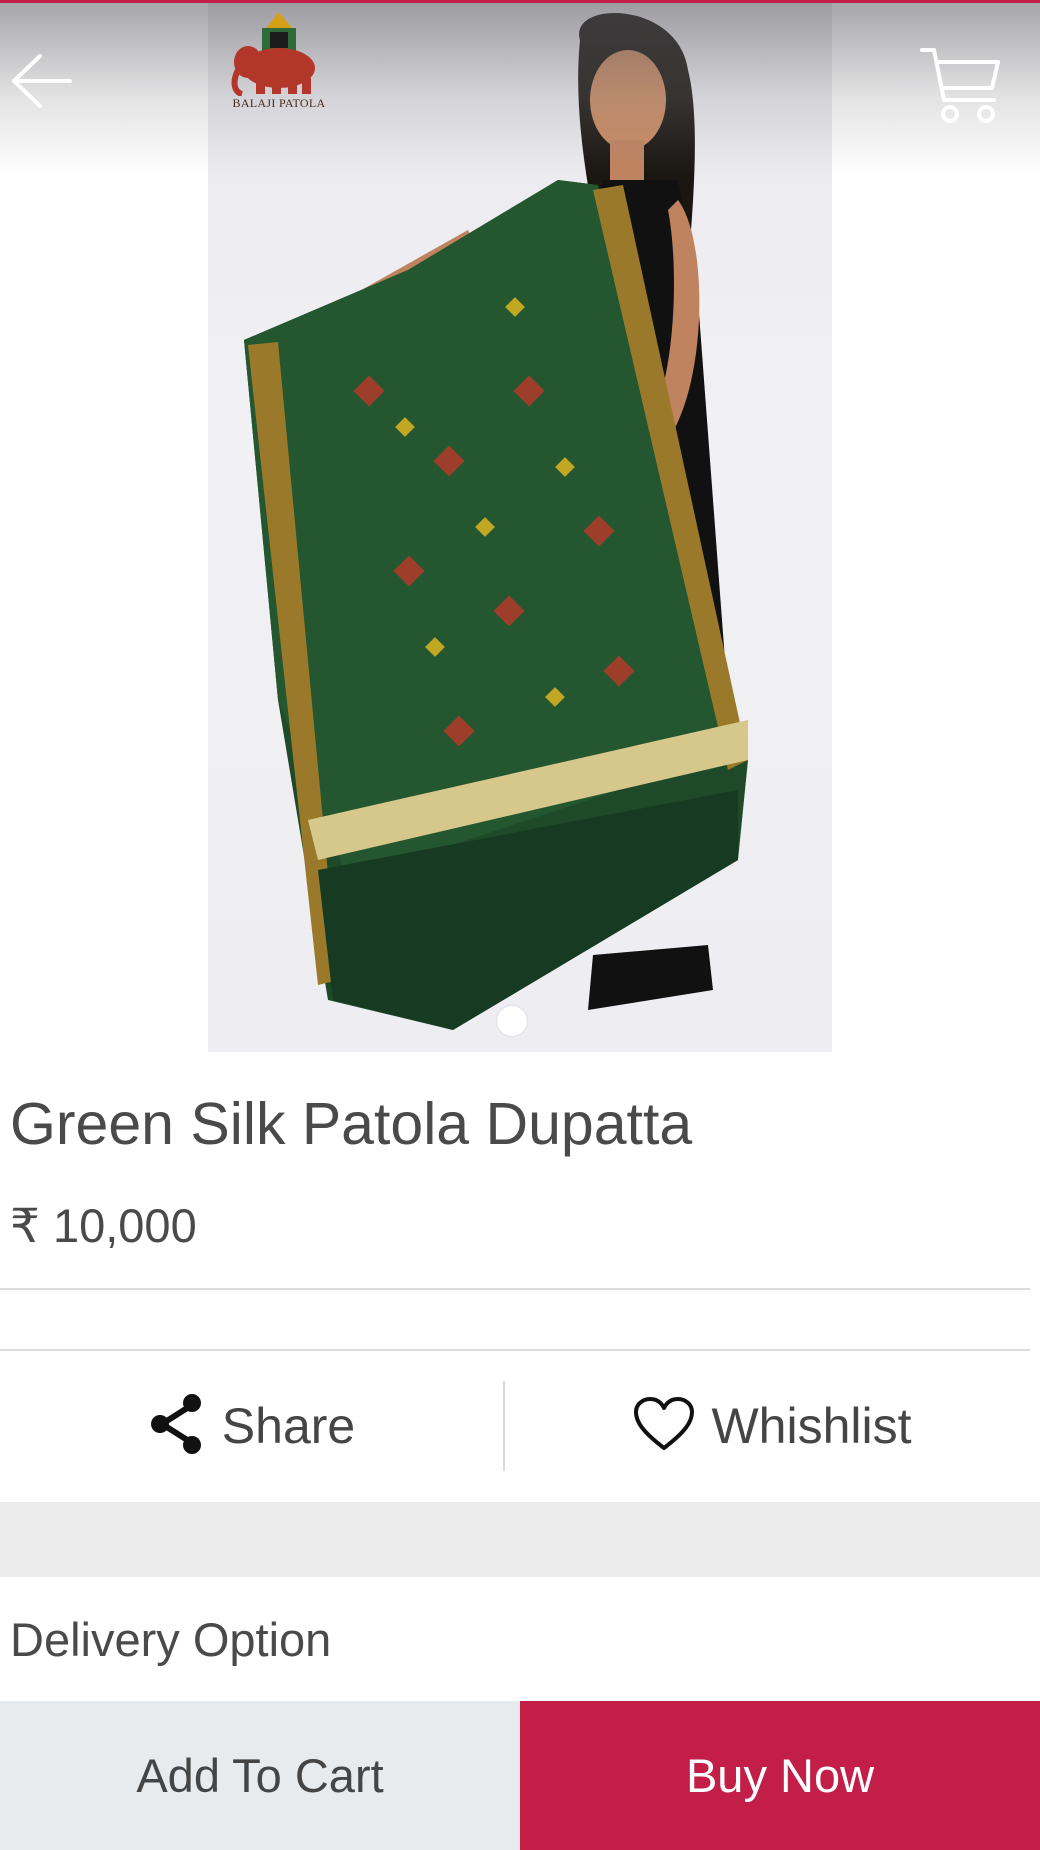 The height and width of the screenshot is (1850, 1040). Describe the element at coordinates (41, 81) in the screenshot. I see `back-button` at that location.